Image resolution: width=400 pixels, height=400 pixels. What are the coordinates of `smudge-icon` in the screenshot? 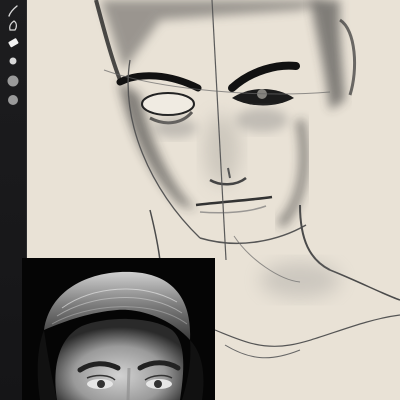 It's located at (13, 25).